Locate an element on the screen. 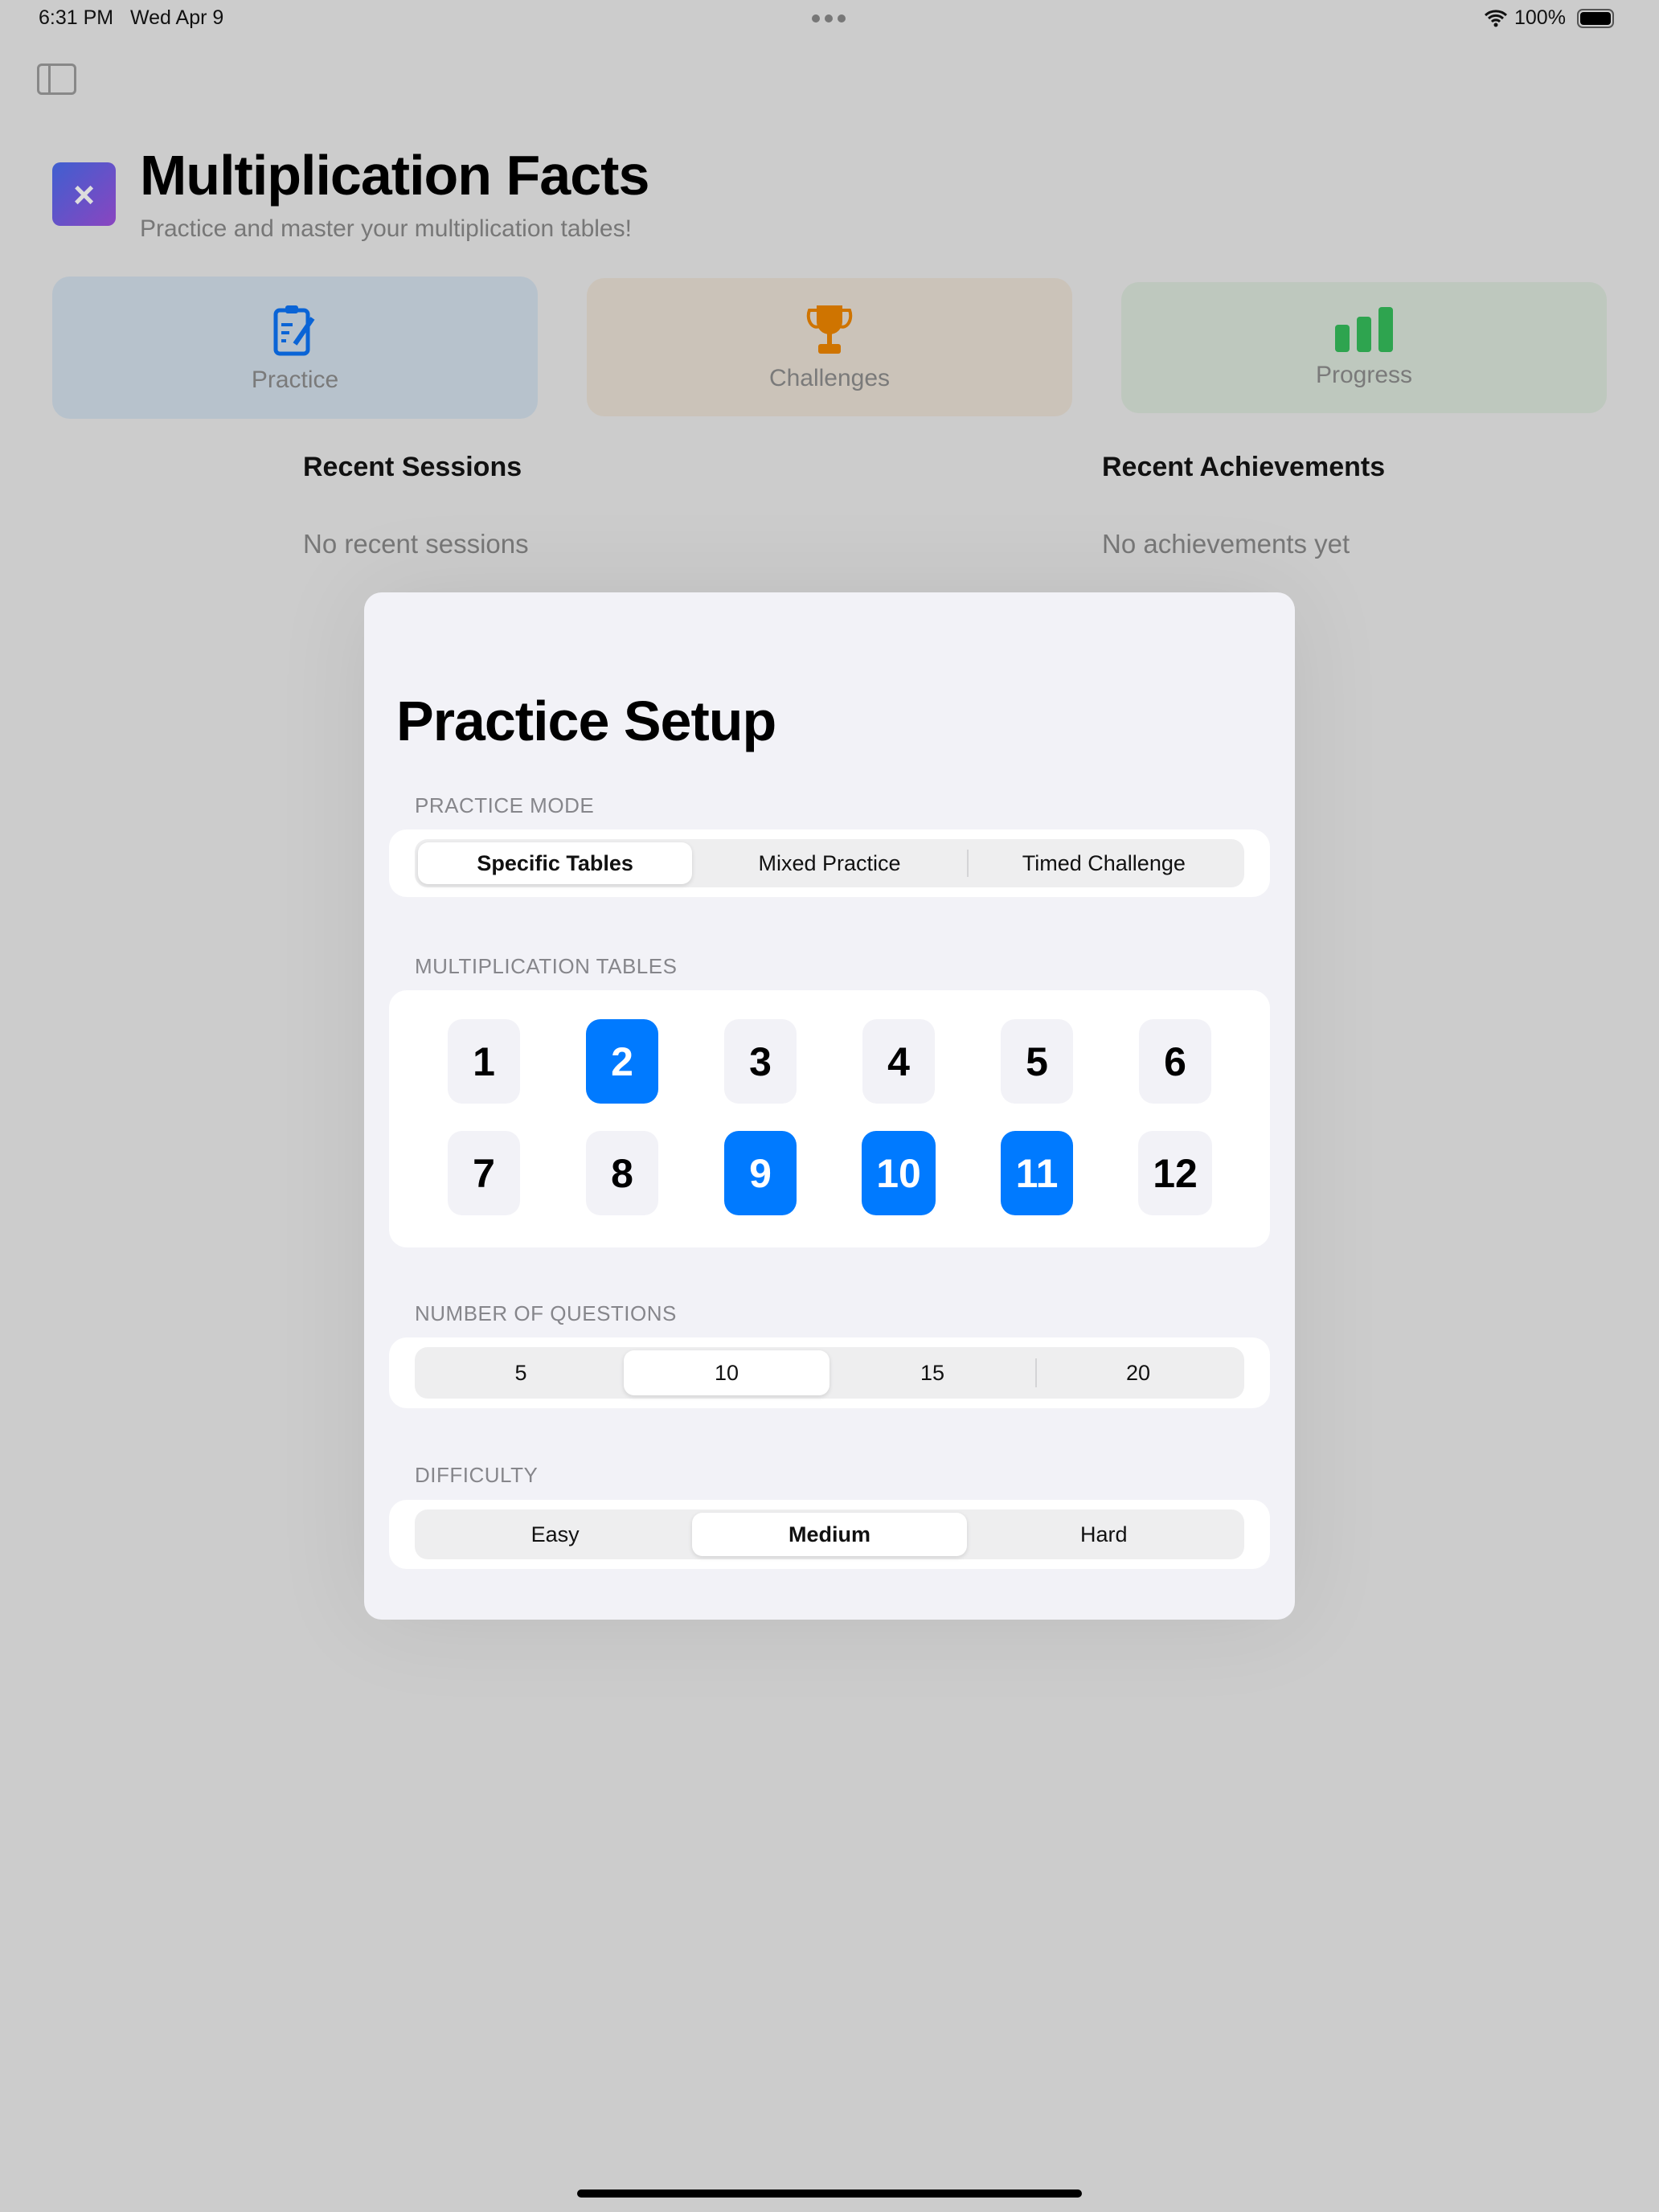  clipboard-pencil-icon is located at coordinates (294, 330).